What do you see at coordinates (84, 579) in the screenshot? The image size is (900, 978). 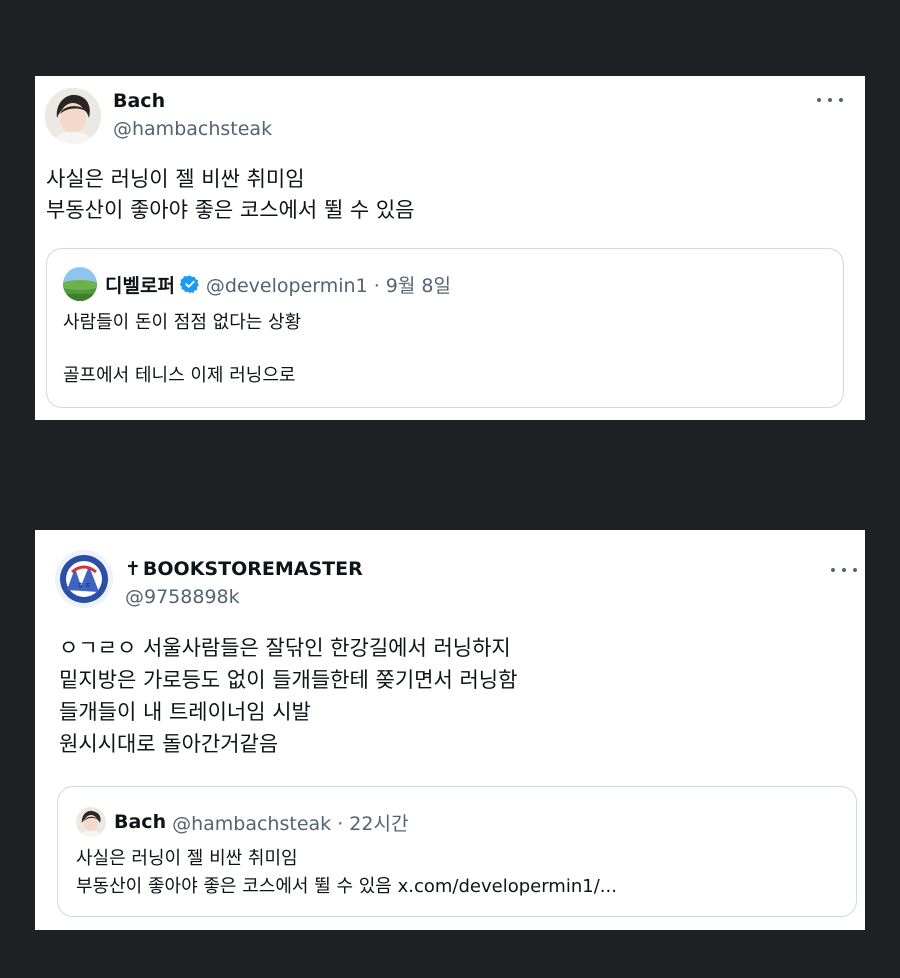 I see `avatar: ㅎㅈ` at bounding box center [84, 579].